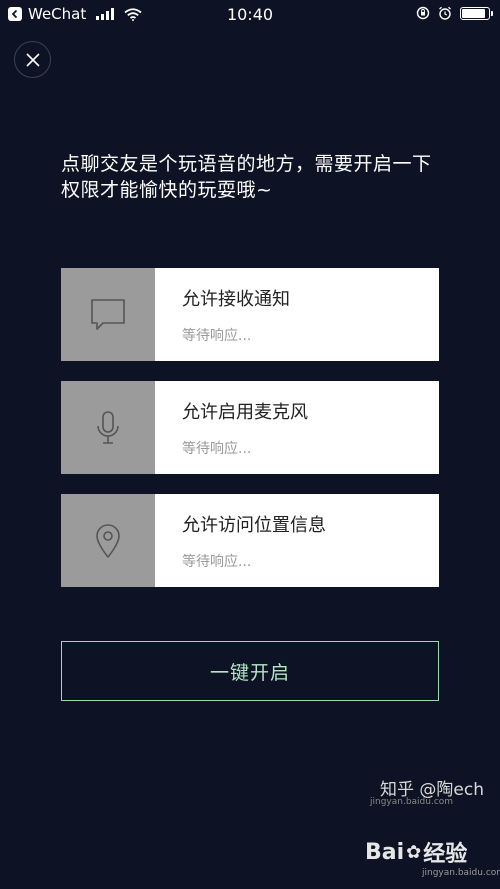  I want to click on baidu-watermark: Bai ✿ 经验, so click(416, 852).